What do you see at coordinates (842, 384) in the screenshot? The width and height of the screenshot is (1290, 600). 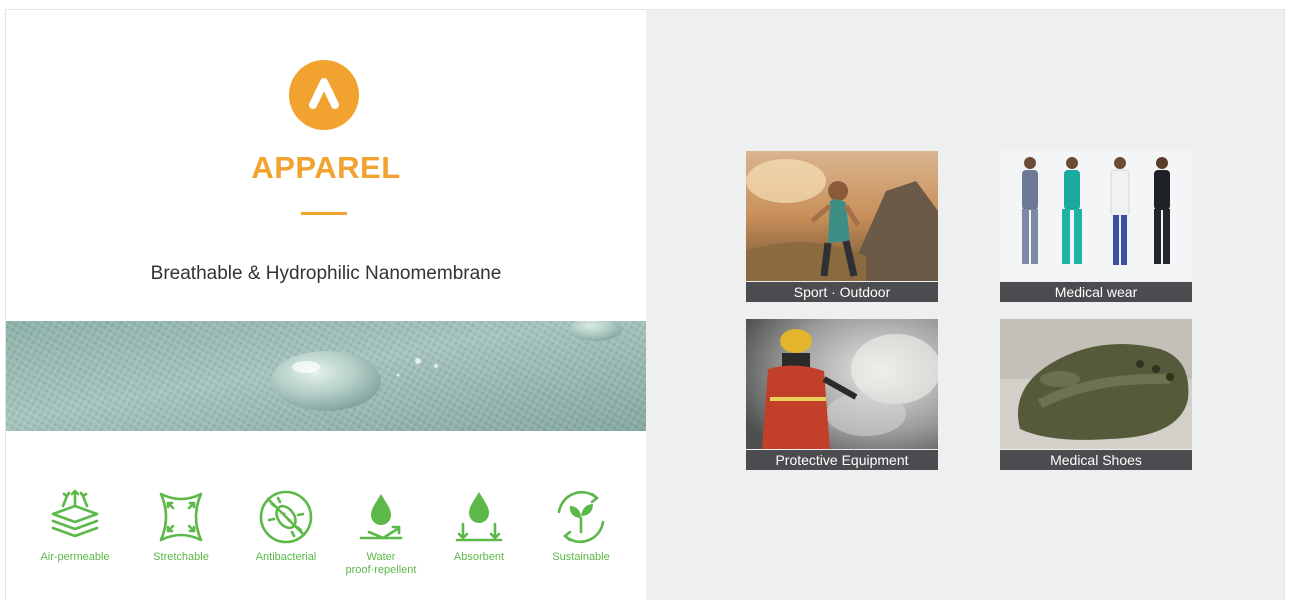 I see `protective-equipment-photo` at bounding box center [842, 384].